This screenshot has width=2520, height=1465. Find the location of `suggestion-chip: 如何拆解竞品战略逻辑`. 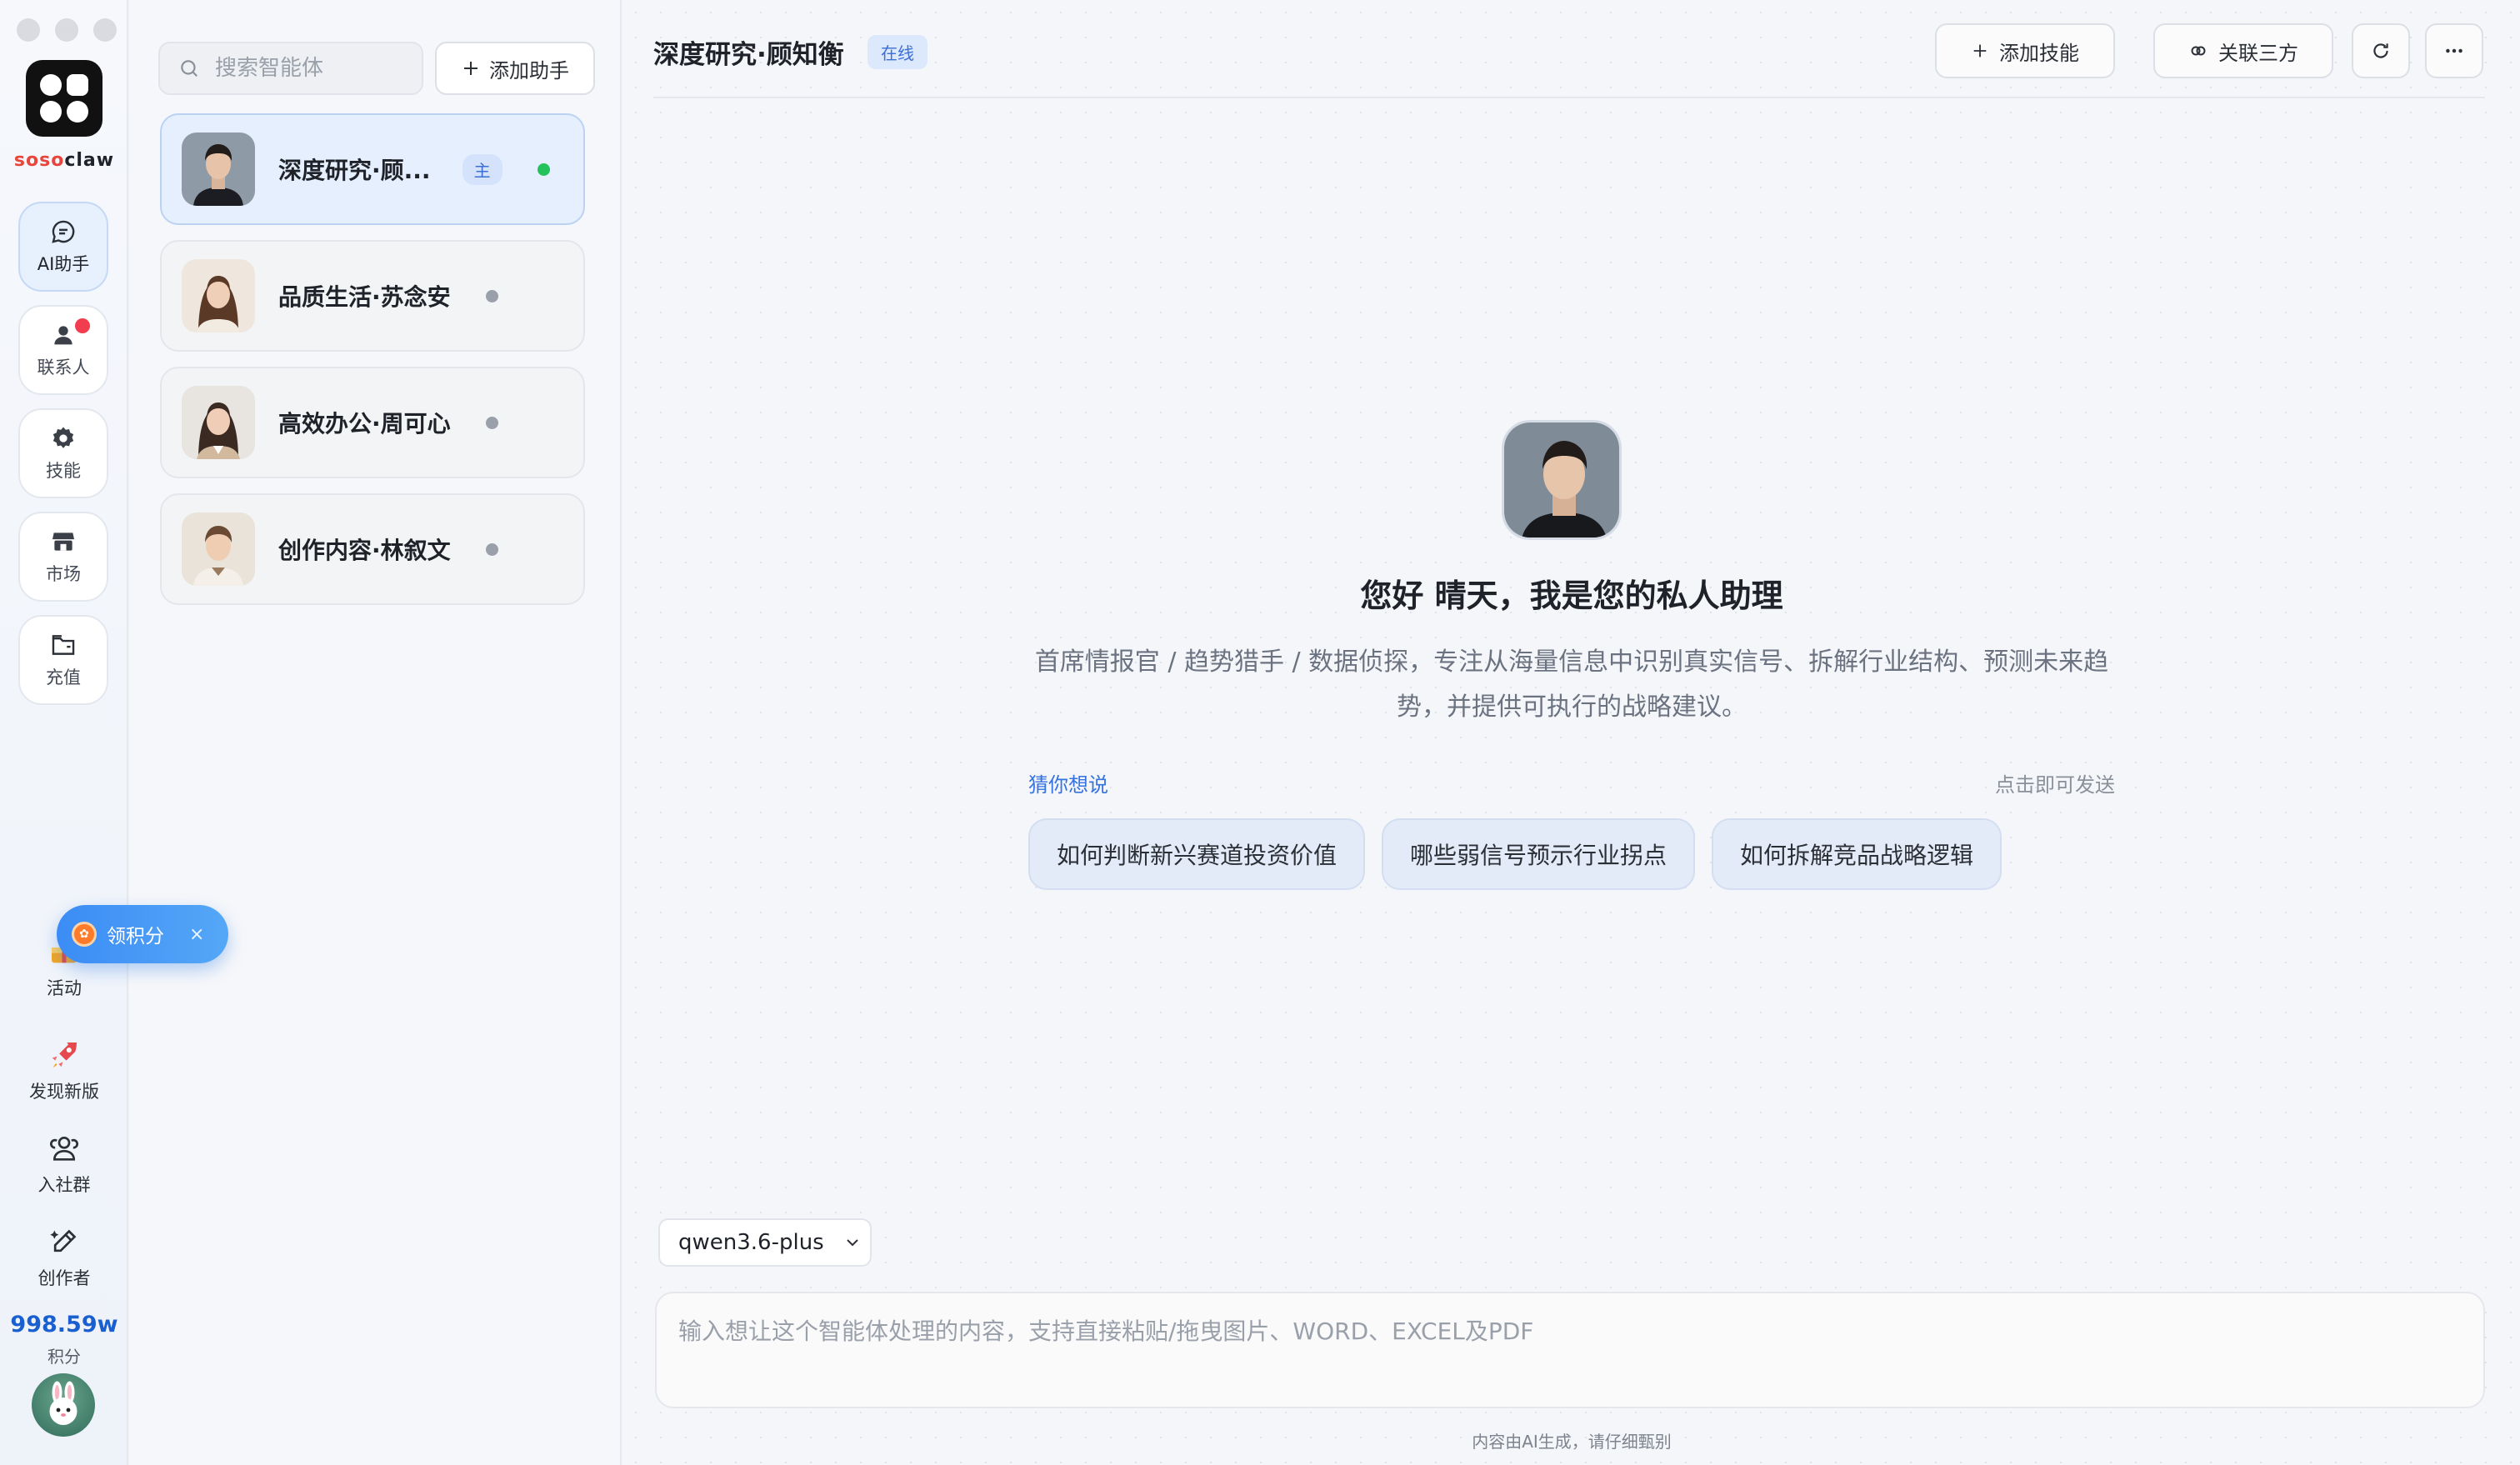

suggestion-chip: 如何拆解竞品战略逻辑 is located at coordinates (1857, 854).